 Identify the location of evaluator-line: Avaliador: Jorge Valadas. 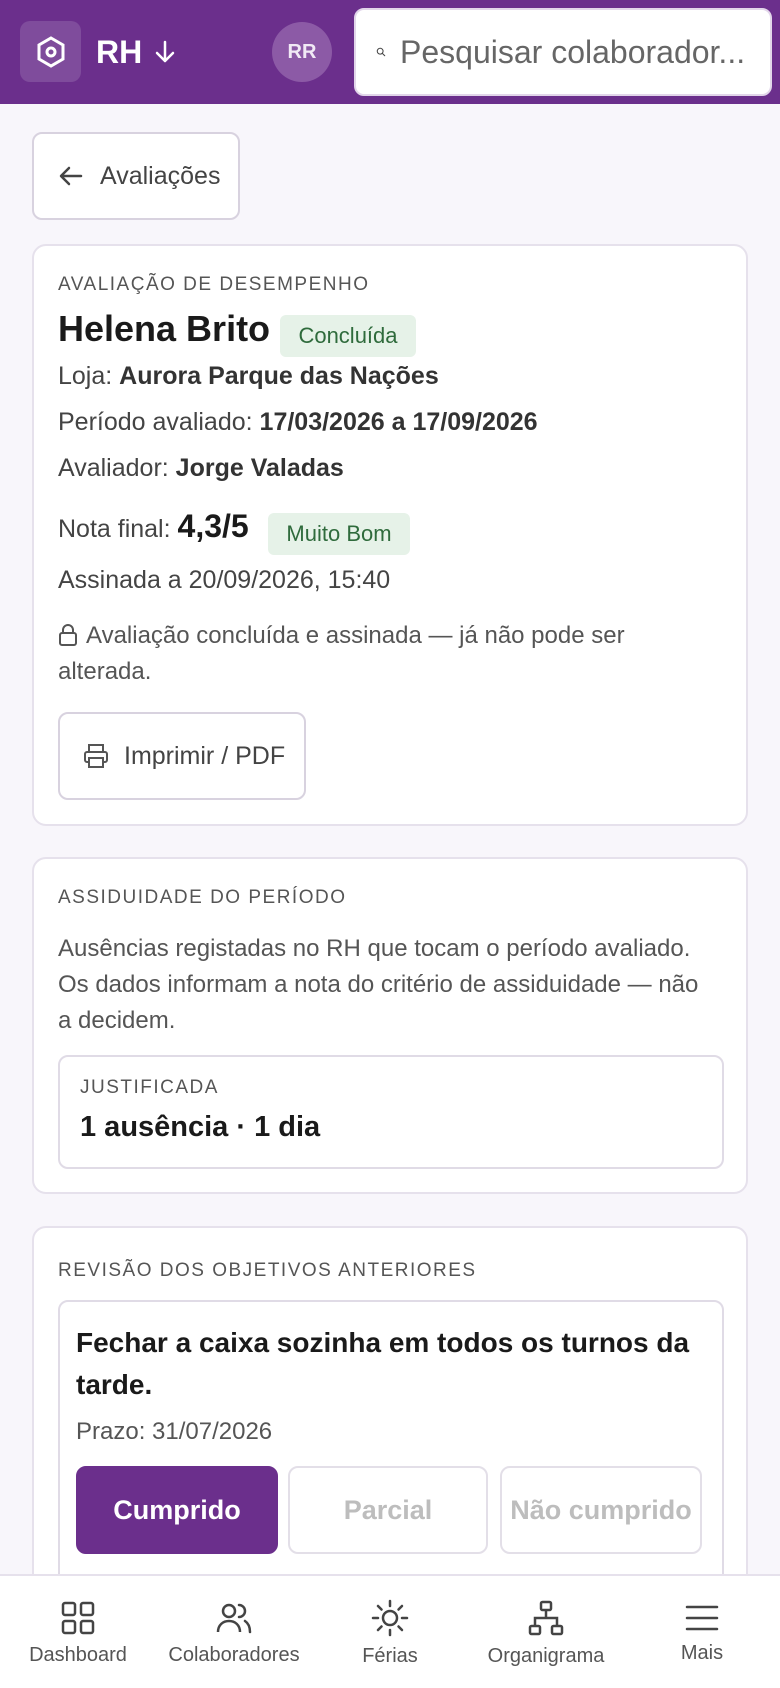
(201, 468).